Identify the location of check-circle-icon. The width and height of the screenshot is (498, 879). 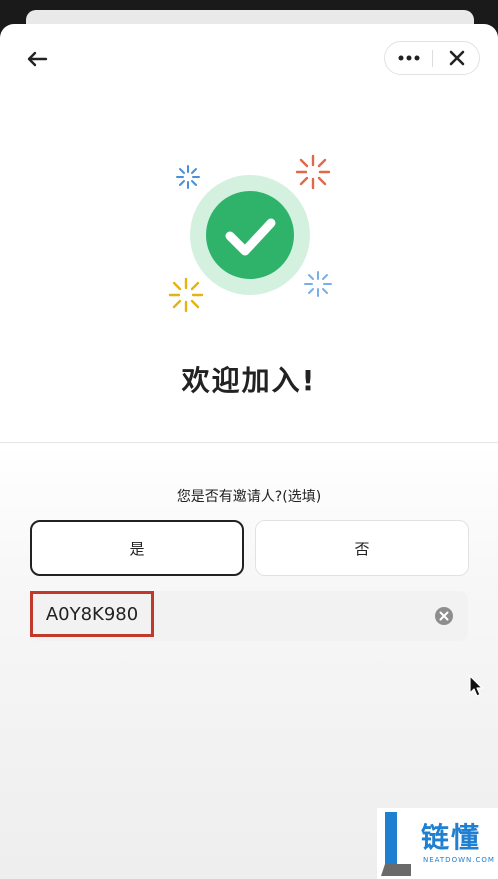
(250, 235).